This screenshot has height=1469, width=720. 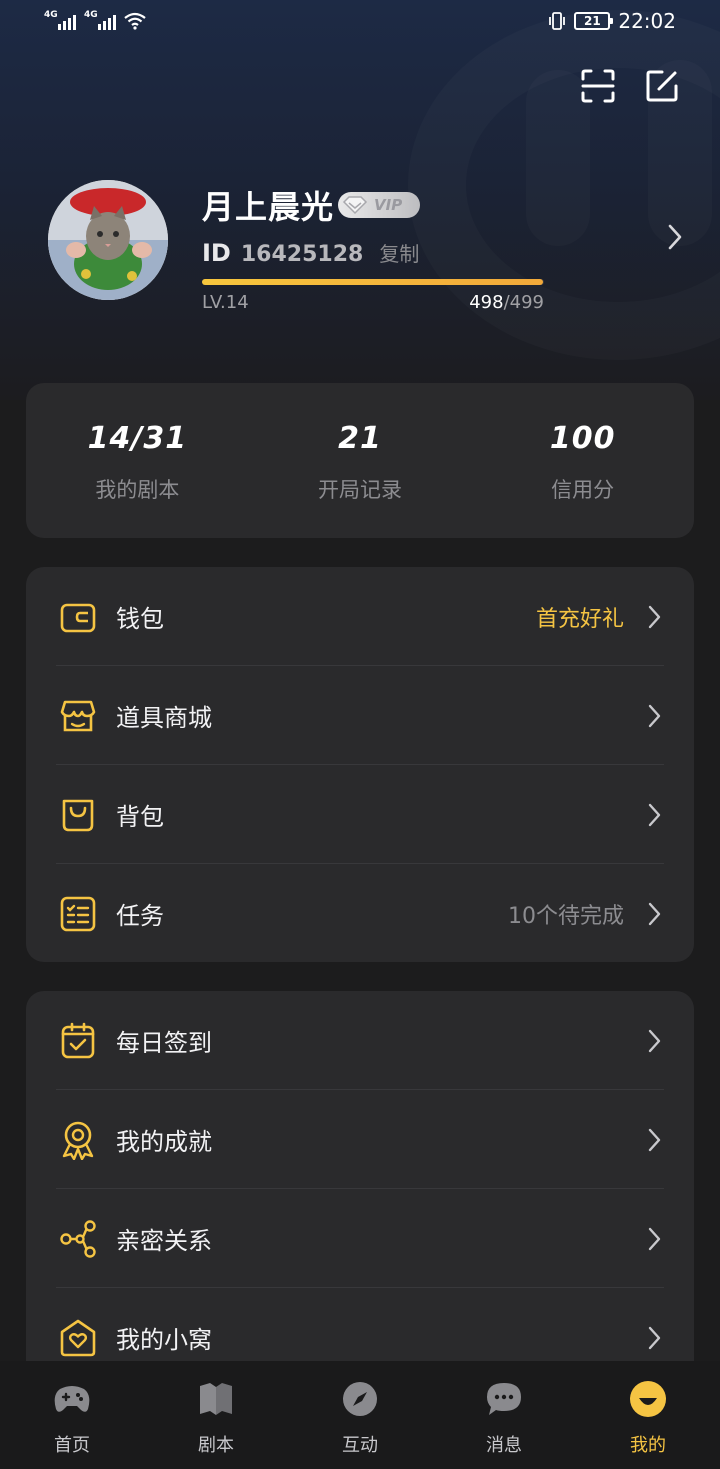 What do you see at coordinates (598, 86) in the screenshot?
I see `scan-icon` at bounding box center [598, 86].